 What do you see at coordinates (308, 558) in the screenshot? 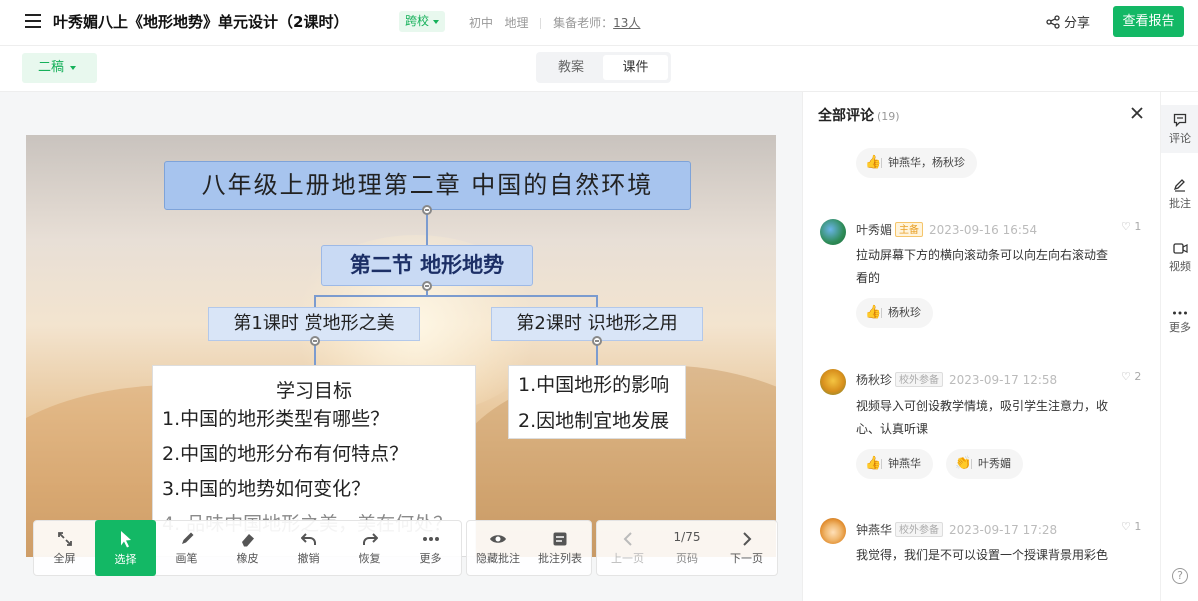
I see `undo-label: 撤销` at bounding box center [308, 558].